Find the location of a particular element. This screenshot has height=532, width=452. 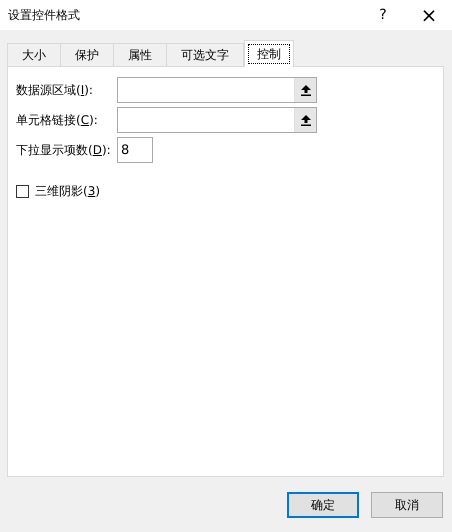

tab: 可选文字 is located at coordinates (205, 54).